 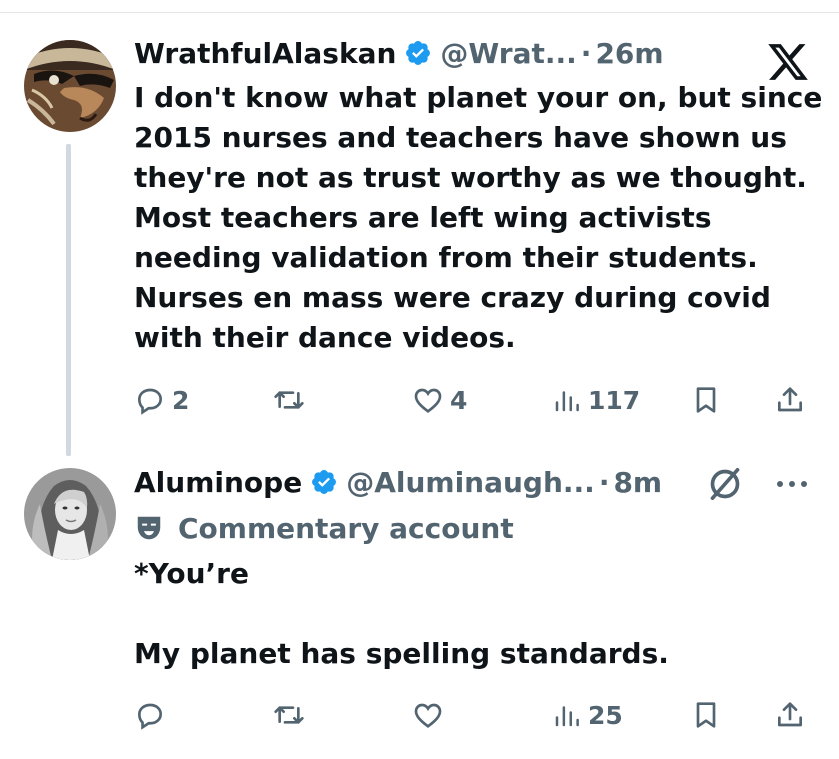 I want to click on like-button, so click(x=431, y=715).